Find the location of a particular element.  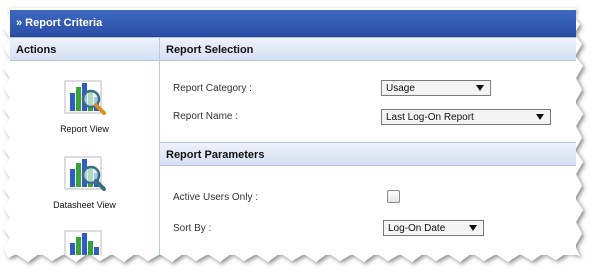

actions-heading: Actions is located at coordinates (84, 49).